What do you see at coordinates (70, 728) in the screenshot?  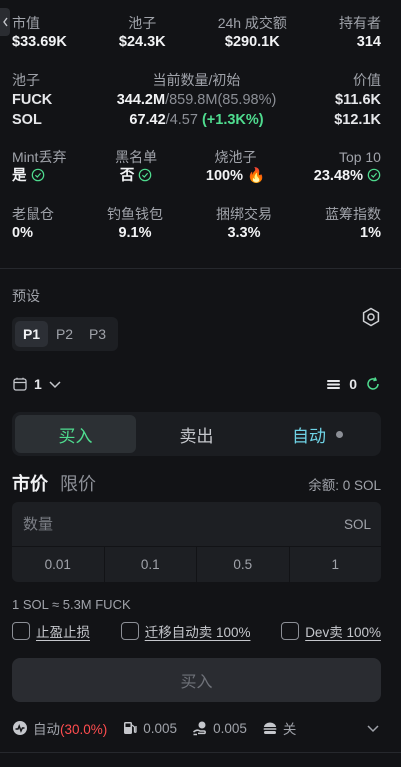 I see `auto-label: 自动(30.0%)` at bounding box center [70, 728].